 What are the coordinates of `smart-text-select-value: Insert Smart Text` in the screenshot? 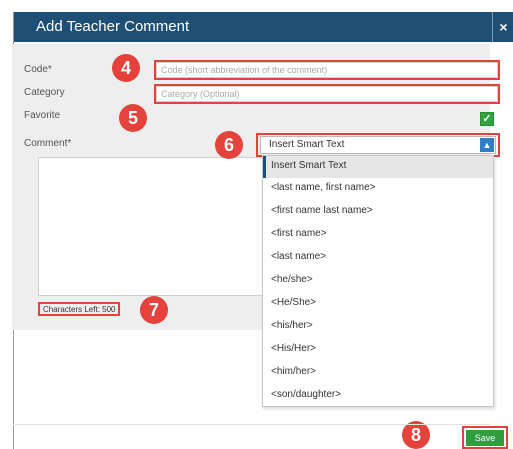 It's located at (307, 144).